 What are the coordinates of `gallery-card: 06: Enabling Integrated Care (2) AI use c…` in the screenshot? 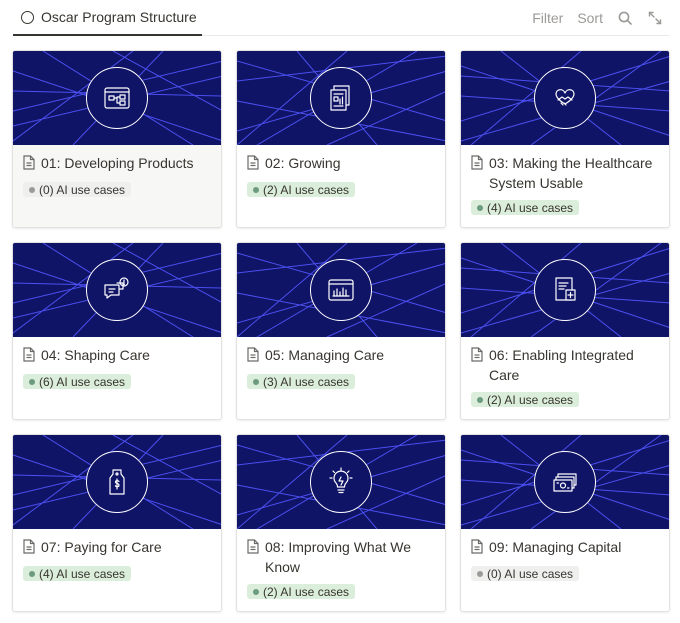 It's located at (565, 331).